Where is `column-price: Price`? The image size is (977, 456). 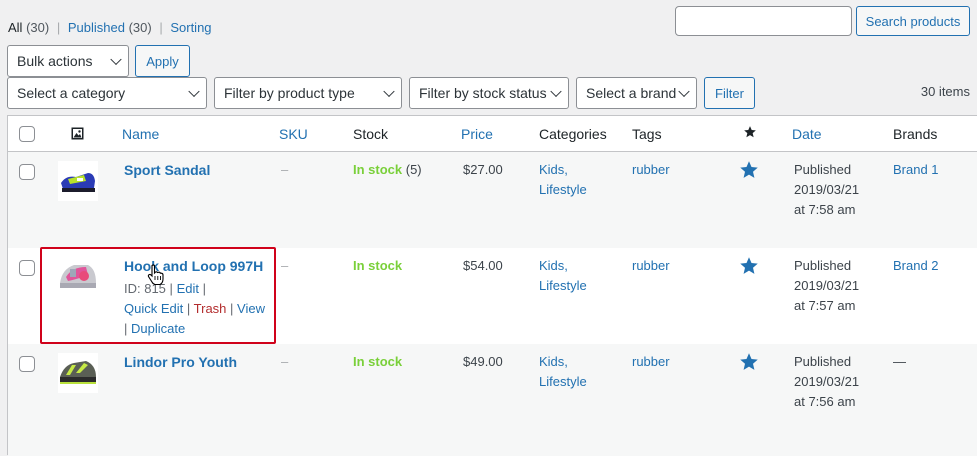 column-price: Price is located at coordinates (477, 134).